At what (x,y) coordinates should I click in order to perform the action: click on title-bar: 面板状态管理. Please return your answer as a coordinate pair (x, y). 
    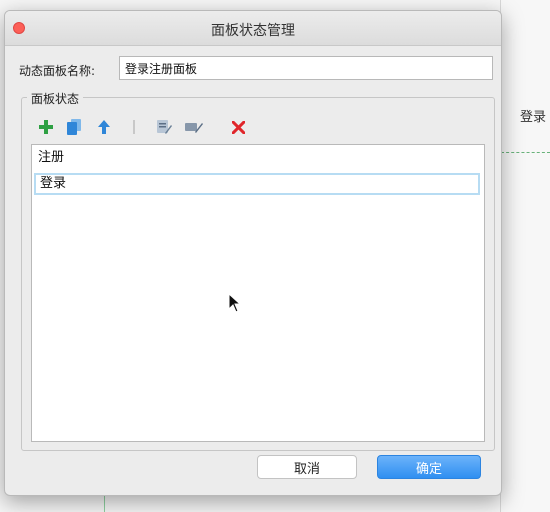
    Looking at the image, I should click on (253, 28).